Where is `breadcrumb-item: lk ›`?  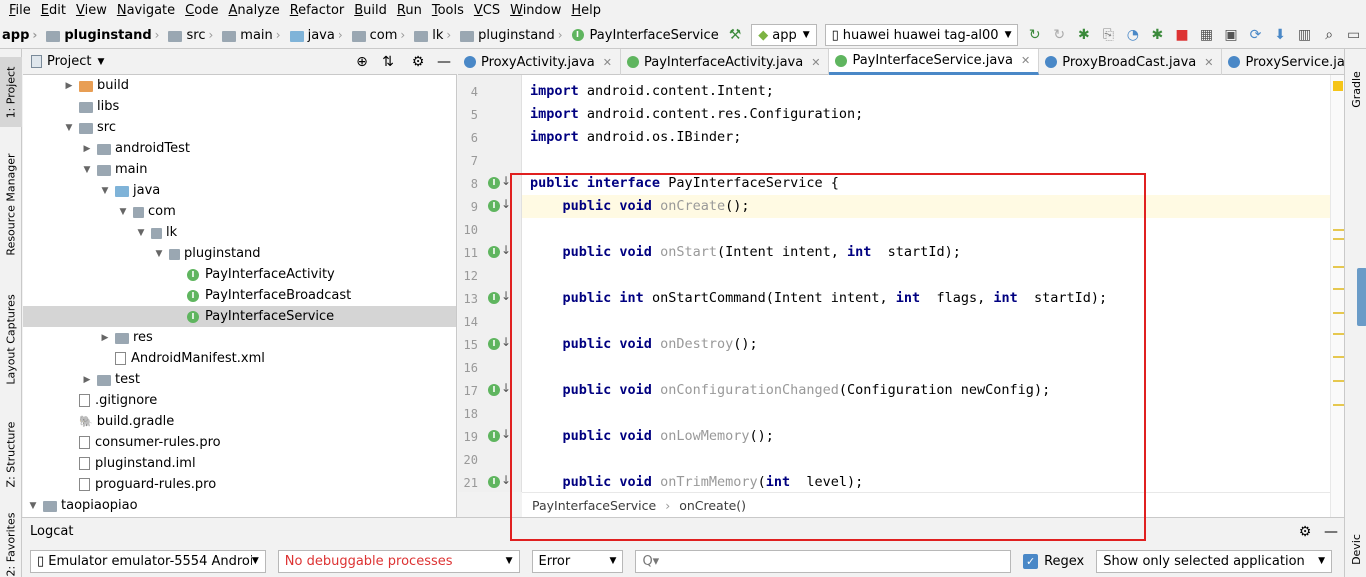
breadcrumb-item: lk › is located at coordinates (437, 35).